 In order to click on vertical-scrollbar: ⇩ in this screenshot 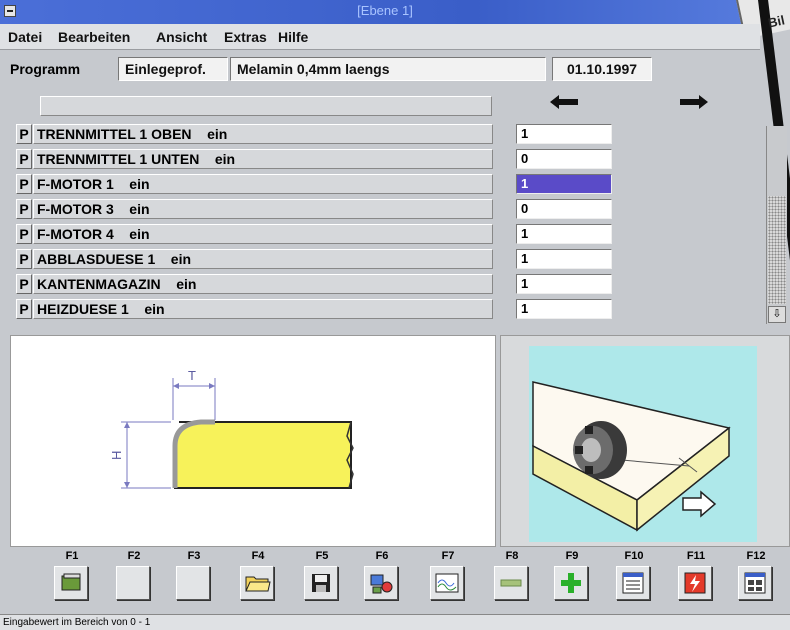, I will do `click(776, 225)`.